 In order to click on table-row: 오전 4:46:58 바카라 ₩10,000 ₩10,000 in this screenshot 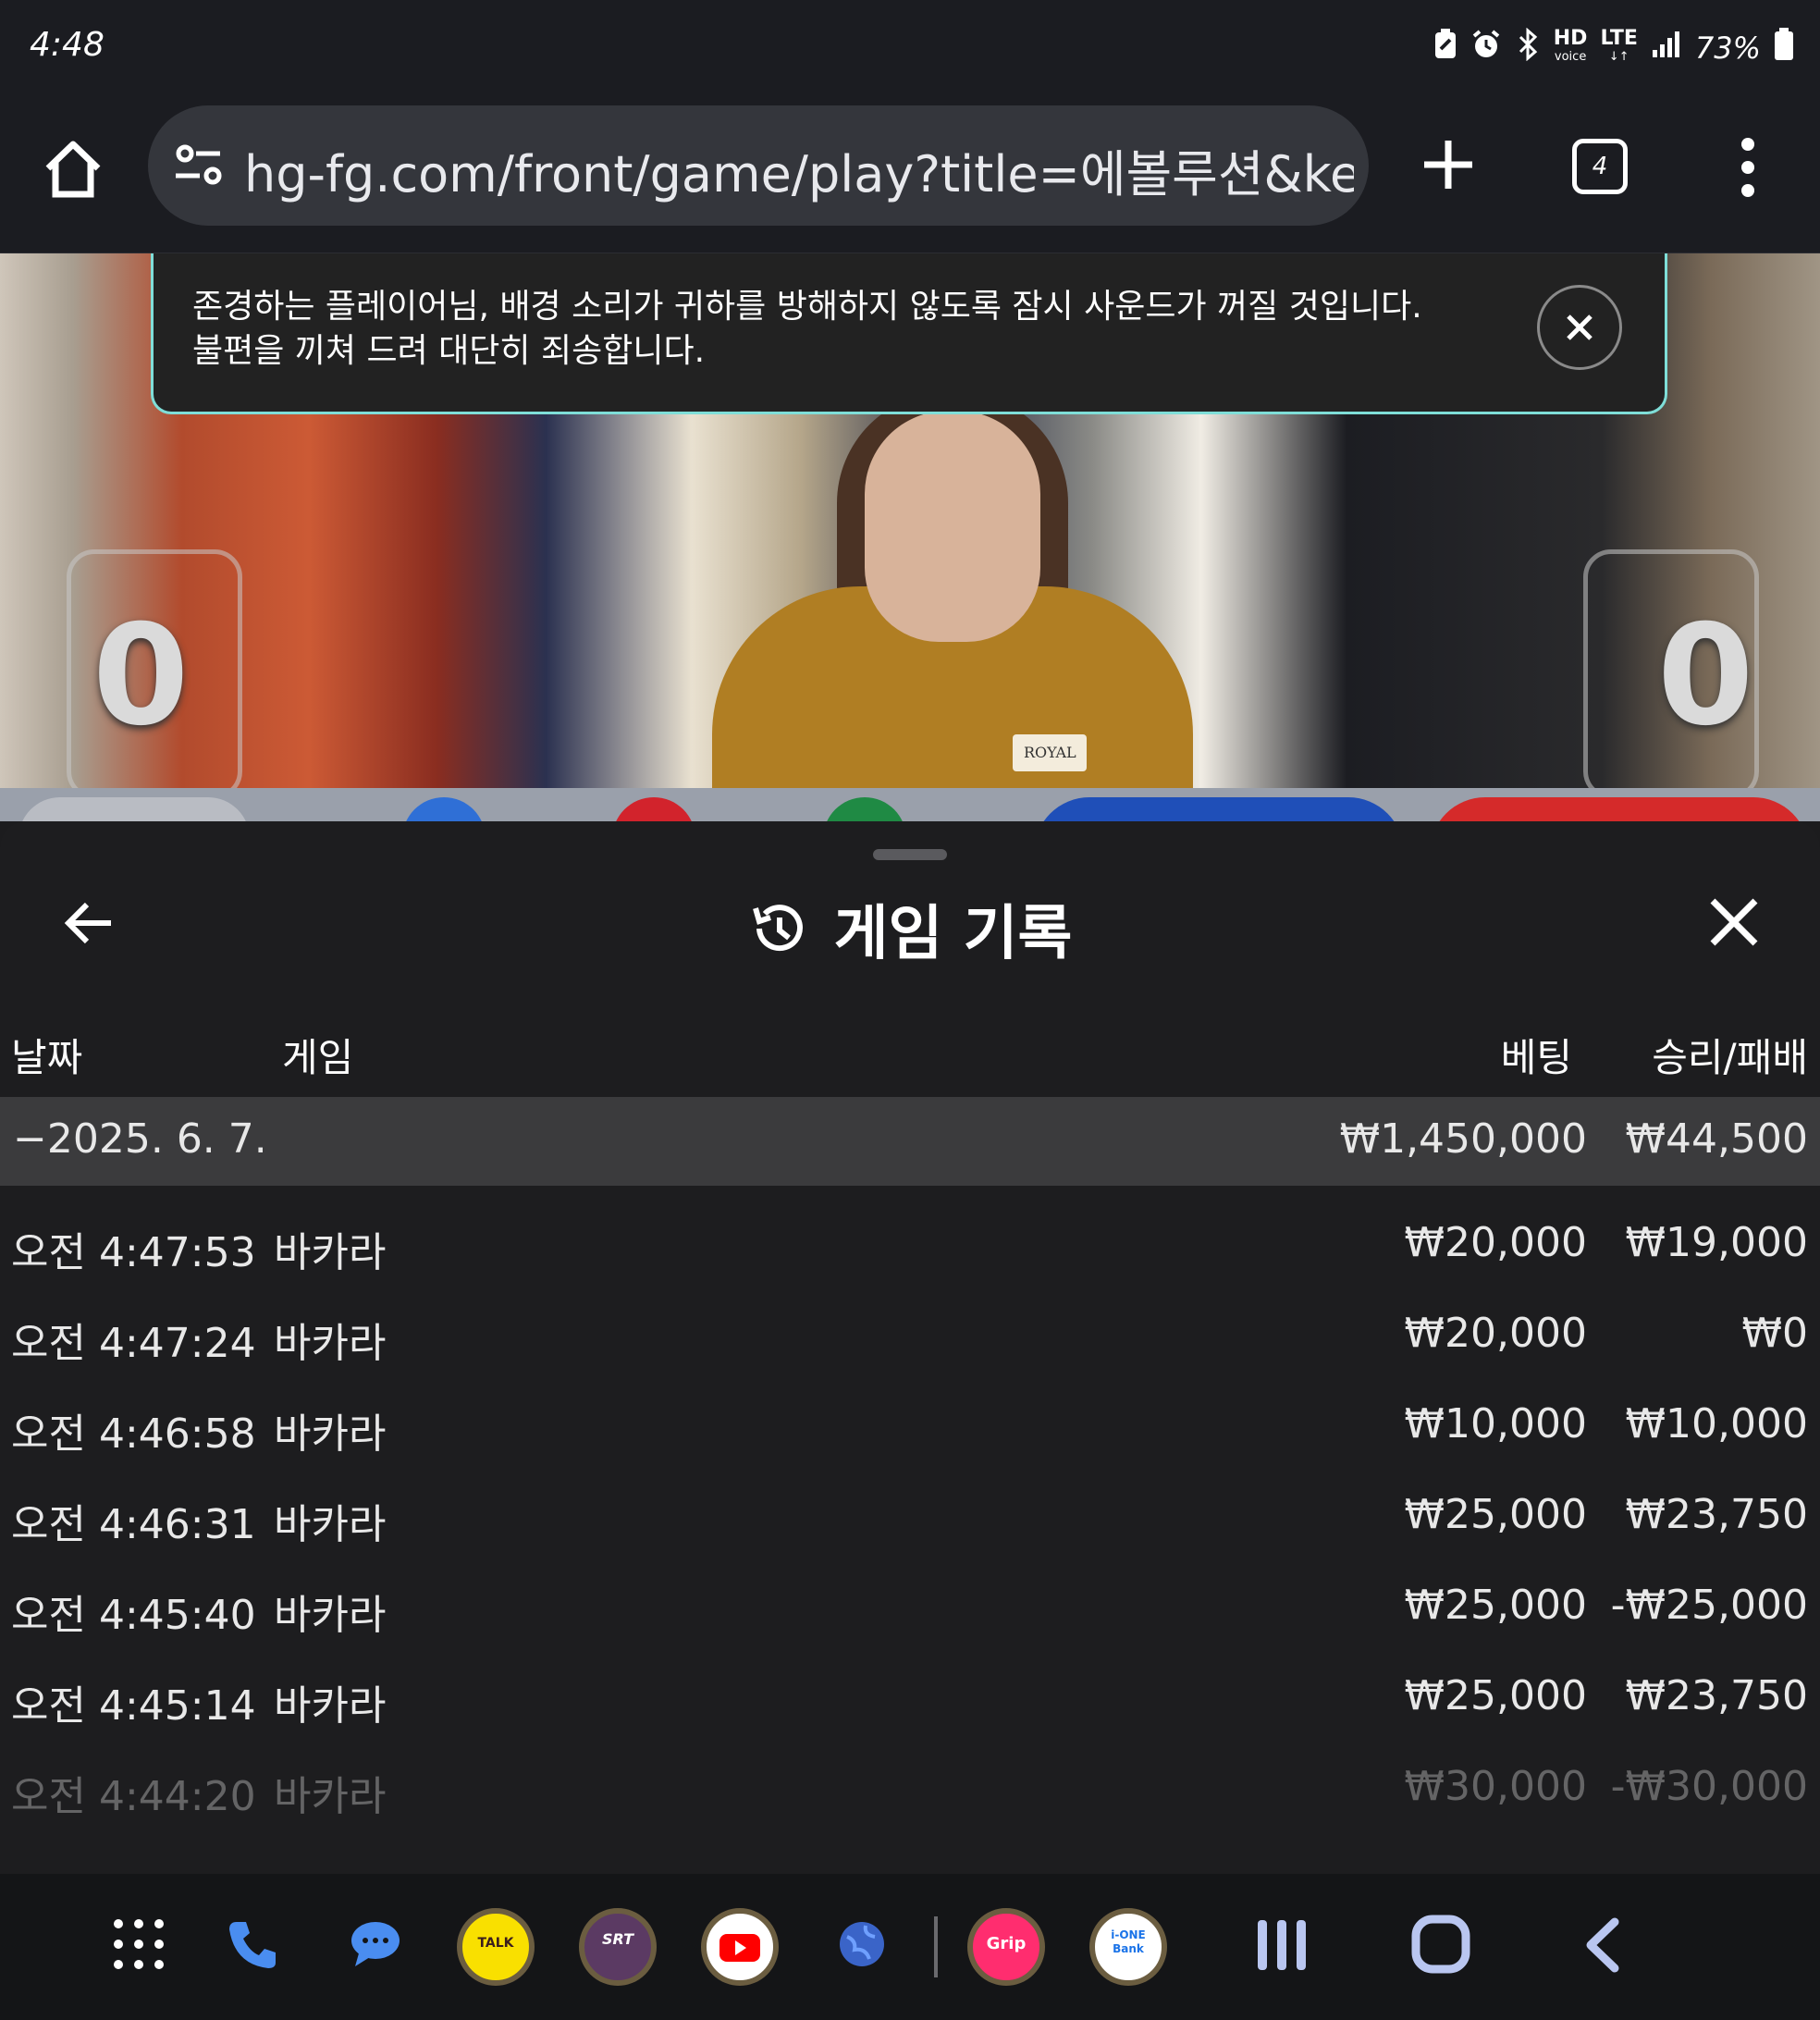, I will do `click(910, 1427)`.